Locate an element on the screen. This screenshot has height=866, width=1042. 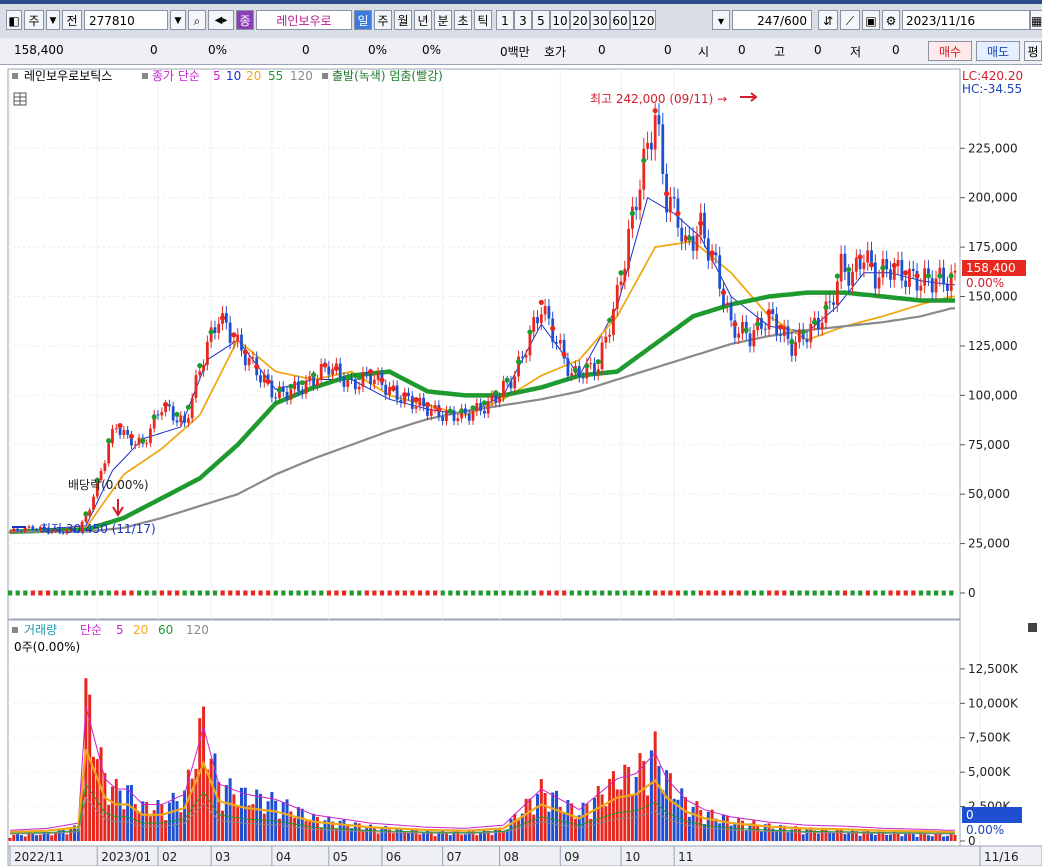
period-tab: 년 is located at coordinates (423, 20).